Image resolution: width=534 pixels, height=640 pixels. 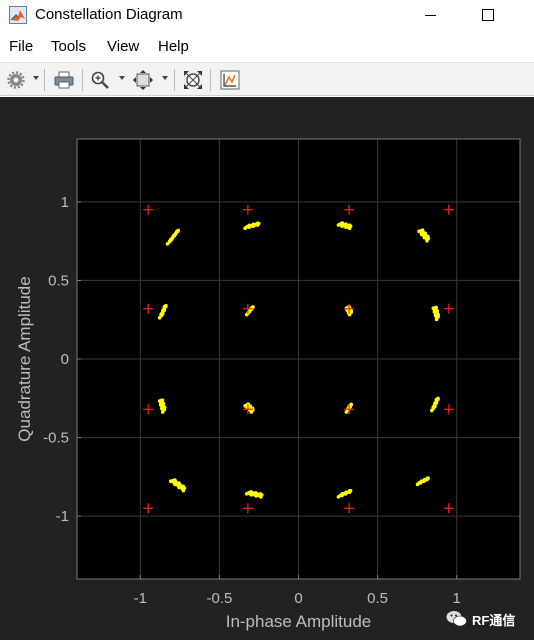 What do you see at coordinates (267, 16) in the screenshot?
I see `title-bar: Constellation Diagram` at bounding box center [267, 16].